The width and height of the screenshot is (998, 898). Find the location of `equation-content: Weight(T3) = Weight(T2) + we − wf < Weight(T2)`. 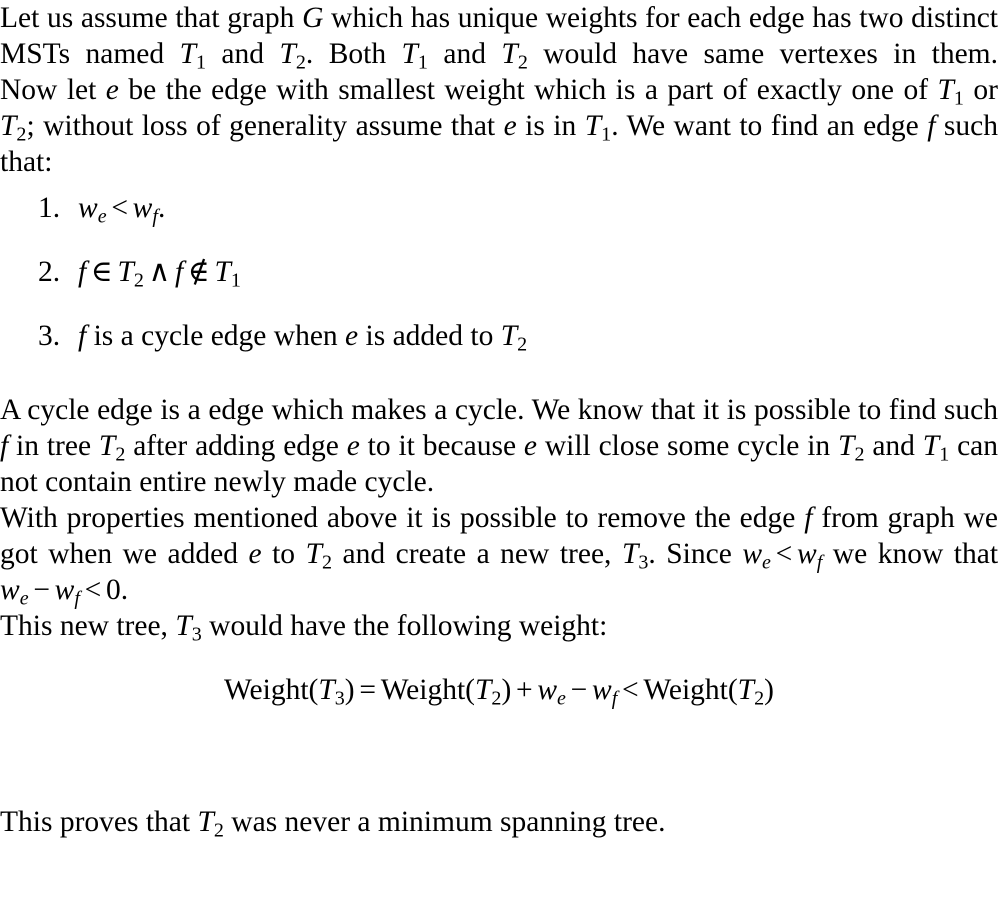

equation-content: Weight(T3) = Weight(T2) + we − wf < Weight(T2) is located at coordinates (499, 691).